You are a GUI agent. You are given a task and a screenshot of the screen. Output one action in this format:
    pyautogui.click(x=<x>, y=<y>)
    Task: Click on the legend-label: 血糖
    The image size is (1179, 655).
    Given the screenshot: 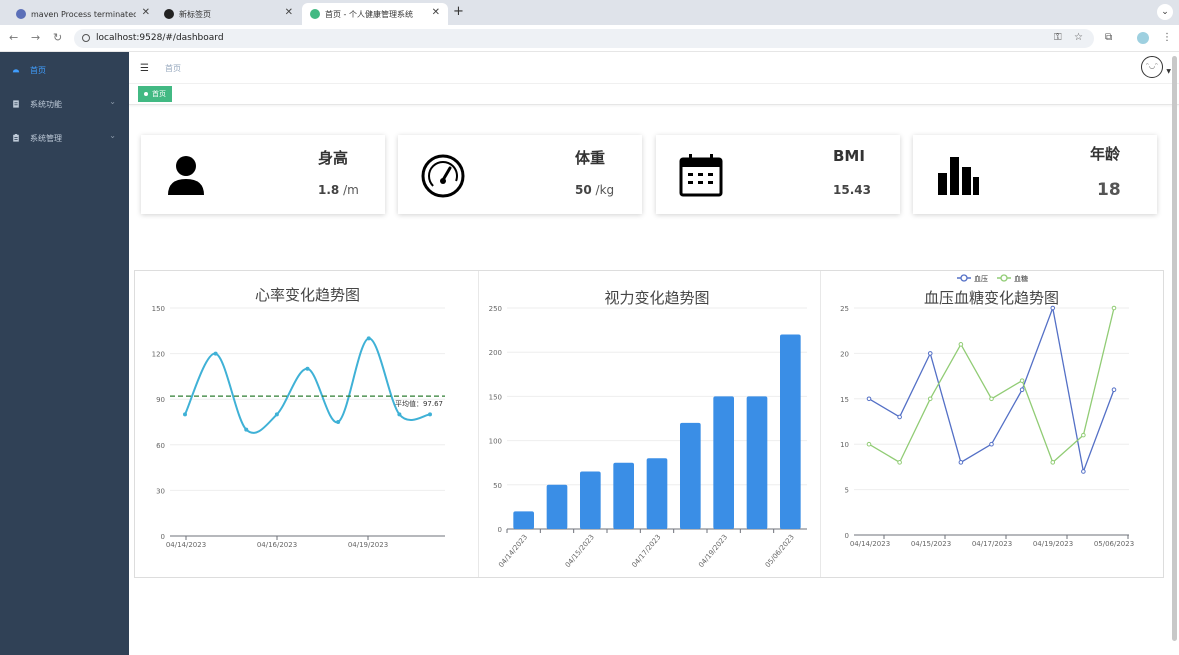 What is the action you would take?
    pyautogui.click(x=1021, y=278)
    